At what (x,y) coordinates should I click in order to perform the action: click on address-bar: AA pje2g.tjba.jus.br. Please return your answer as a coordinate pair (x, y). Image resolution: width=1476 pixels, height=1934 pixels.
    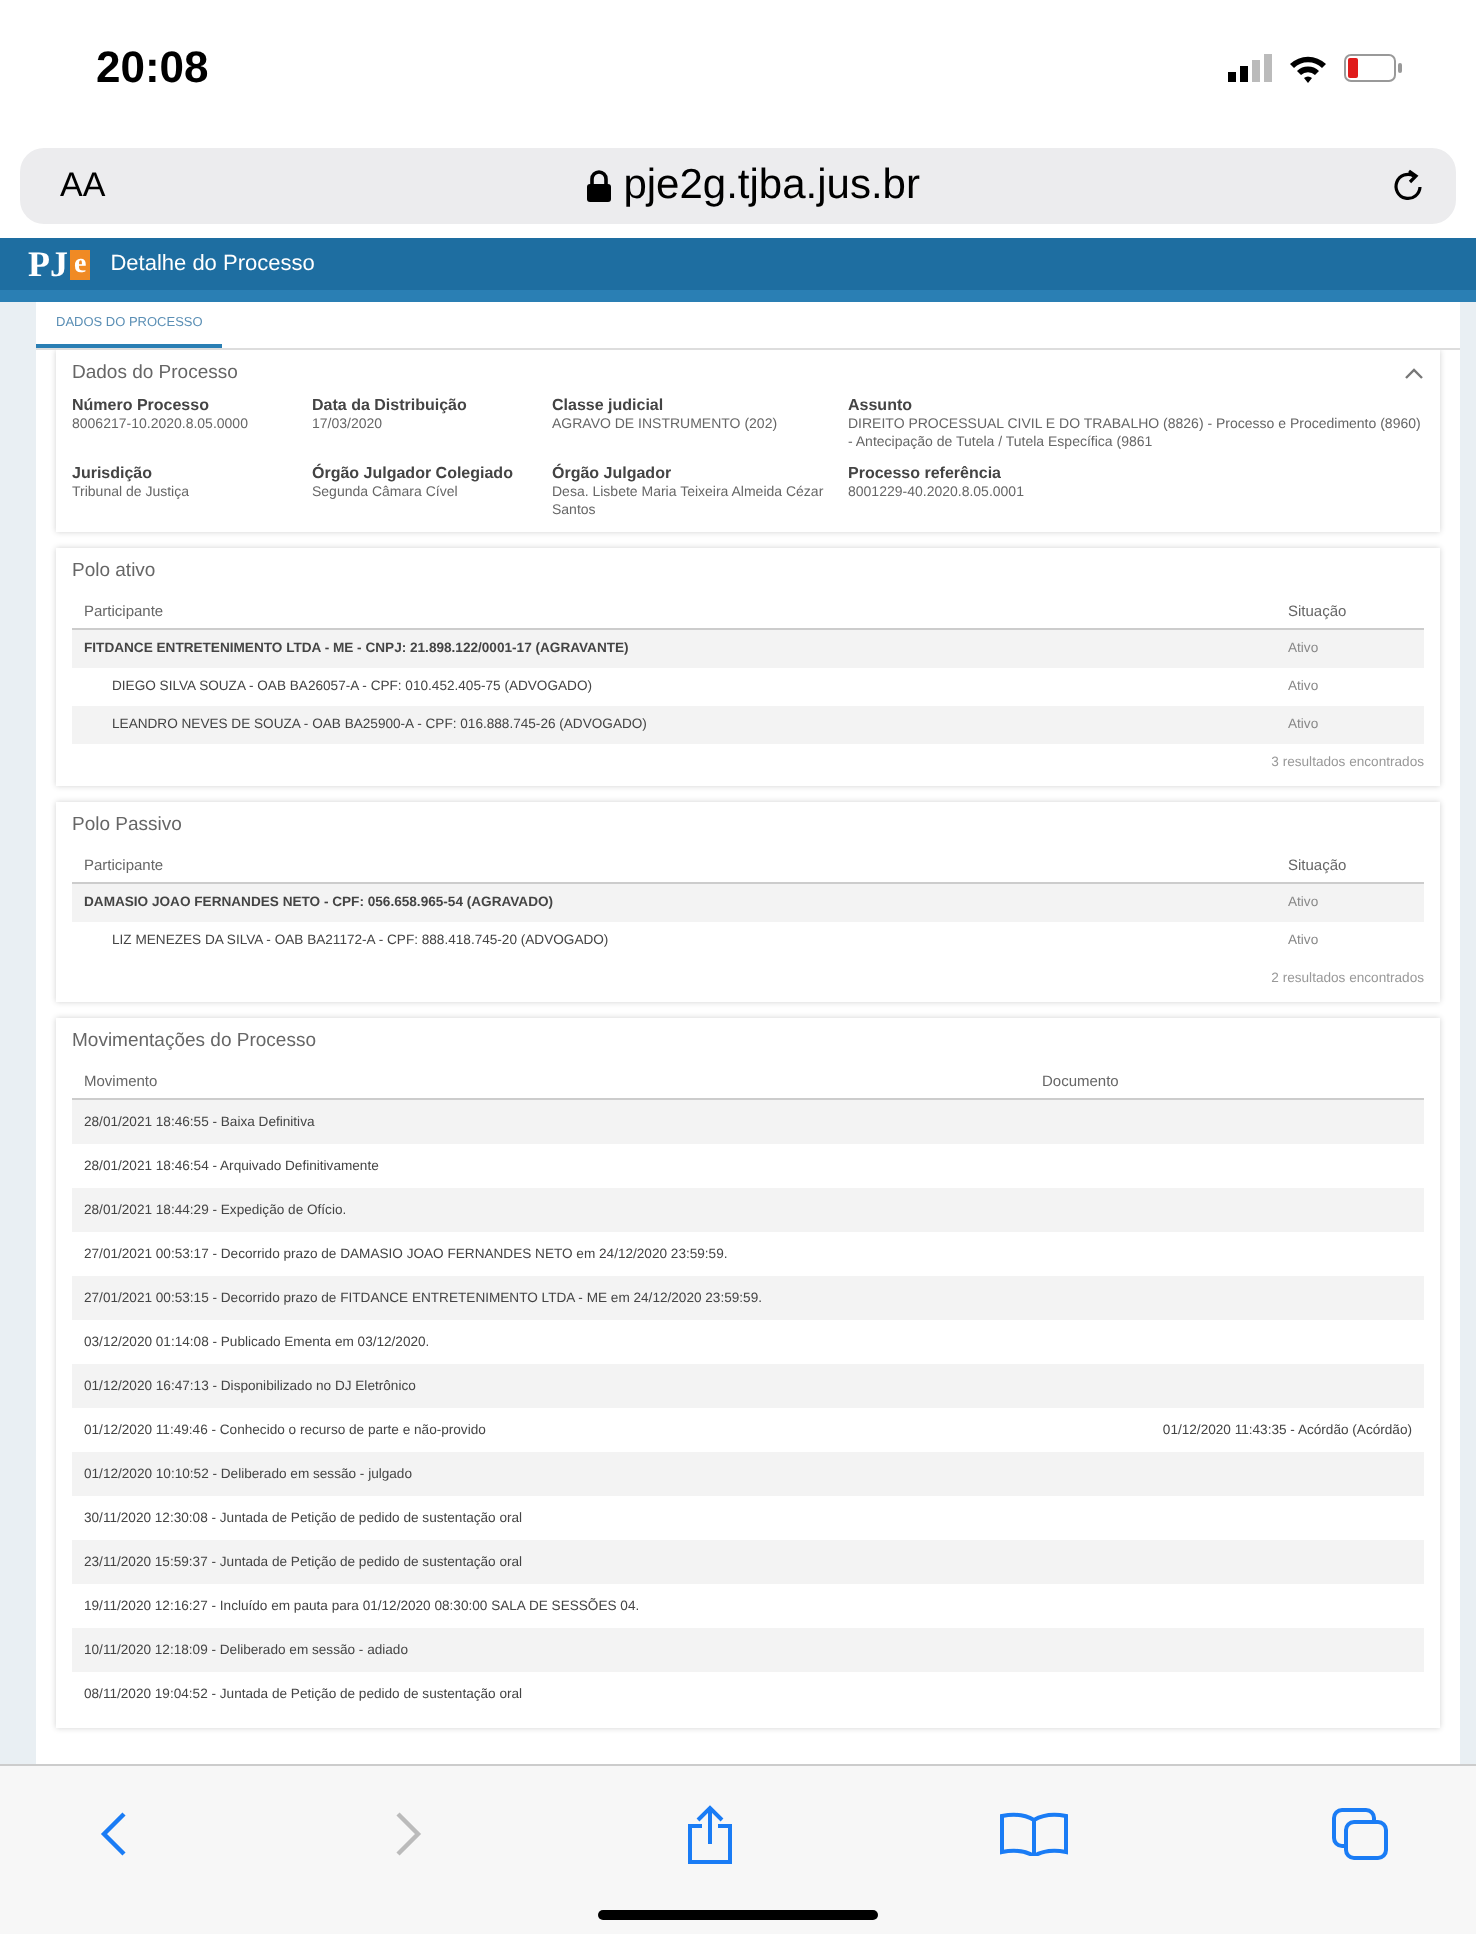
    Looking at the image, I should click on (738, 186).